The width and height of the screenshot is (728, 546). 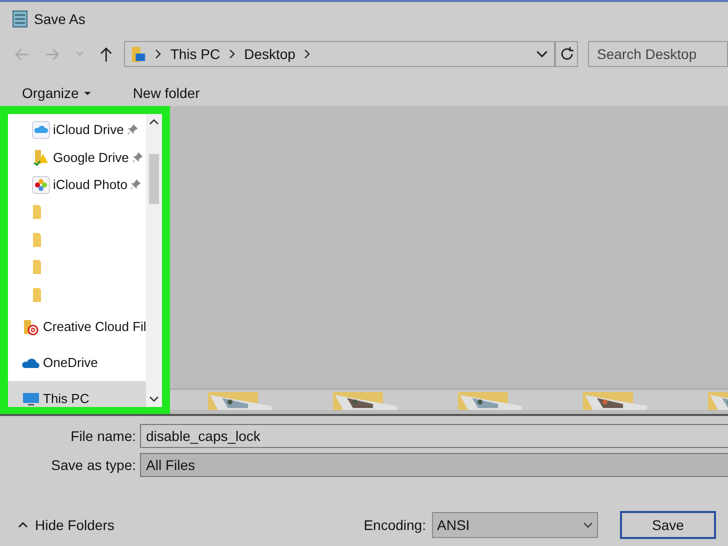 What do you see at coordinates (56, 93) in the screenshot?
I see `toolbar-button: Organize` at bounding box center [56, 93].